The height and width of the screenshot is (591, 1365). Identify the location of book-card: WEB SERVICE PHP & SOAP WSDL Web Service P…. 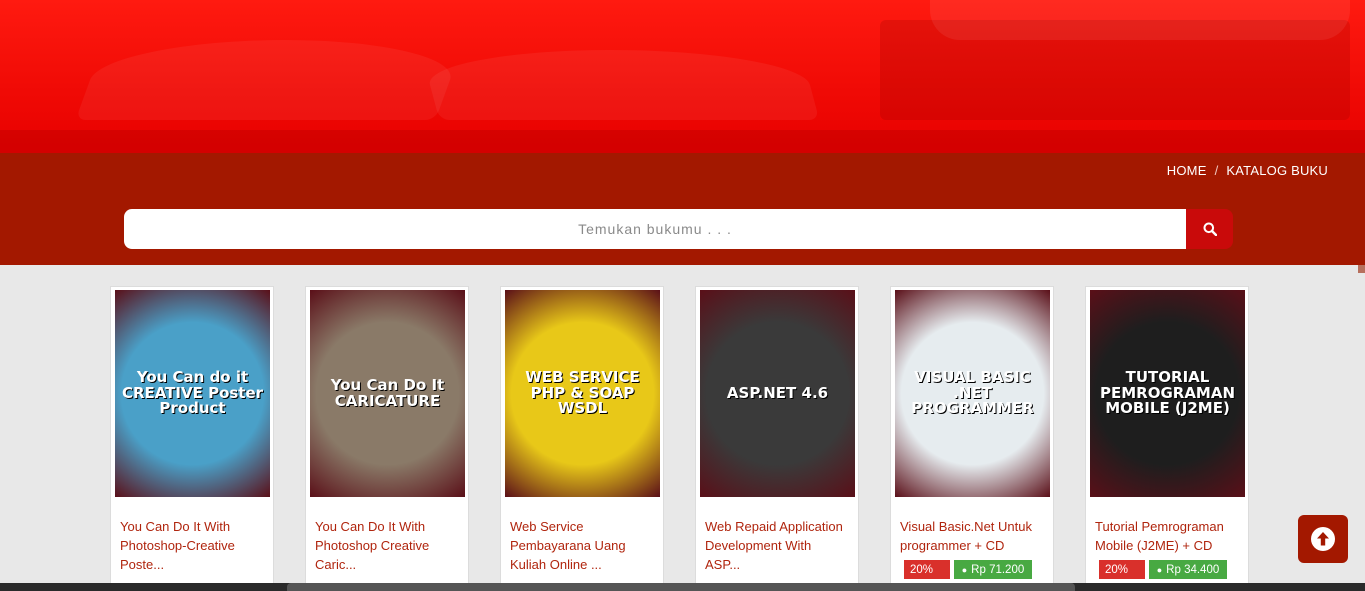
(582, 438).